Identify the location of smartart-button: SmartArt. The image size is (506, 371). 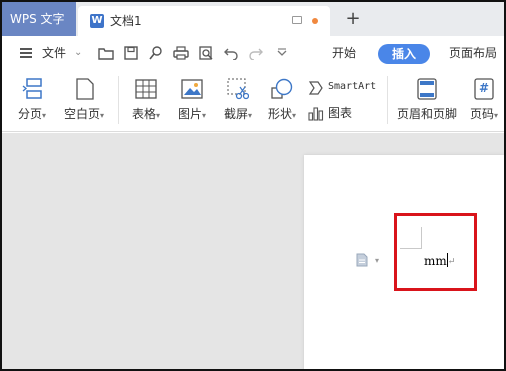
(344, 88).